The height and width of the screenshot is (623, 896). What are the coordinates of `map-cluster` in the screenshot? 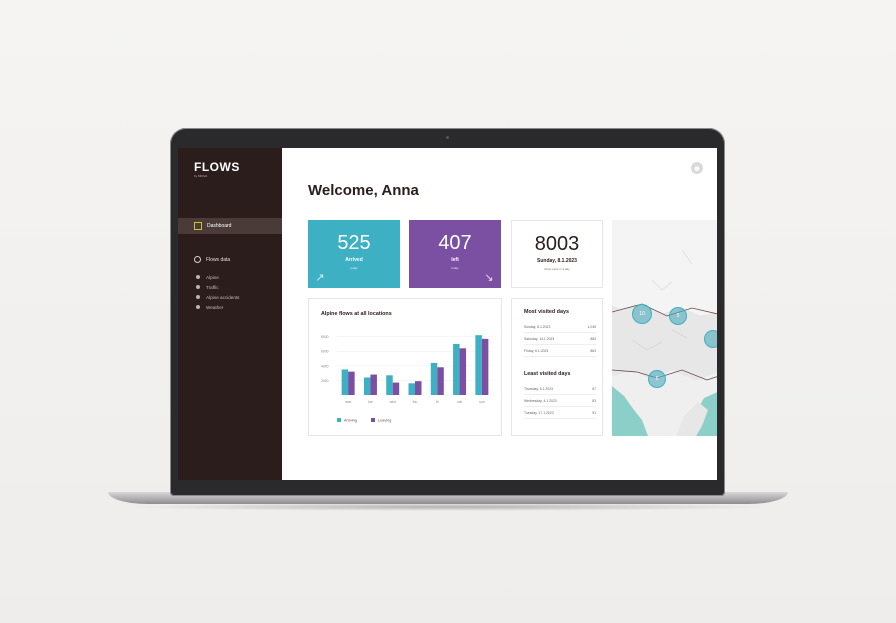 It's located at (710, 339).